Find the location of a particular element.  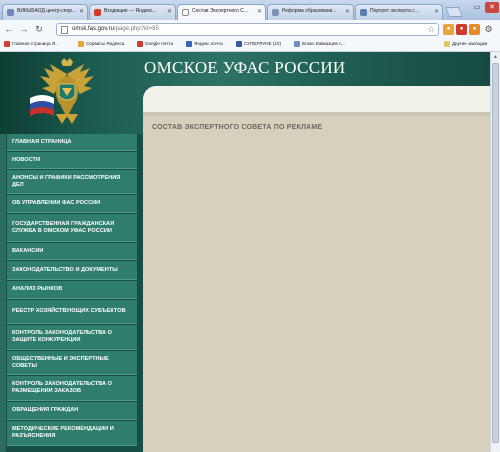

sidebar-item-label: РЕЕСТР ХОЗЯЙСТВУЮЩИХ СУБЪЕКТОВ is located at coordinates (69, 311).